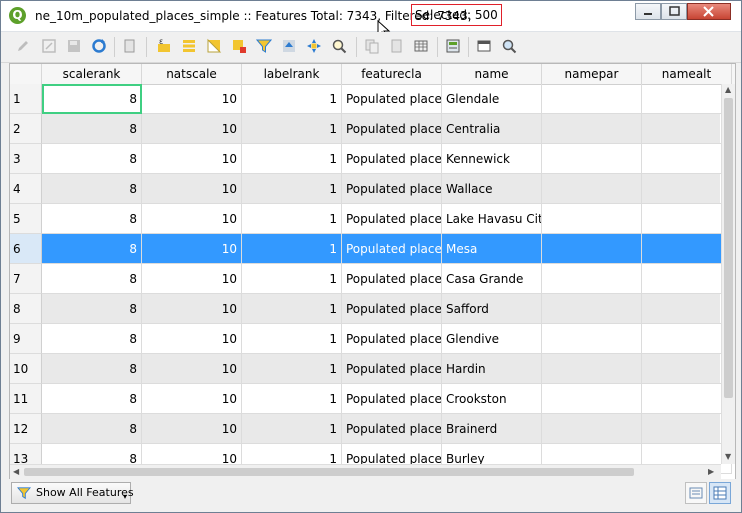  Describe the element at coordinates (492, 74) in the screenshot. I see `column-header-name: name` at that location.